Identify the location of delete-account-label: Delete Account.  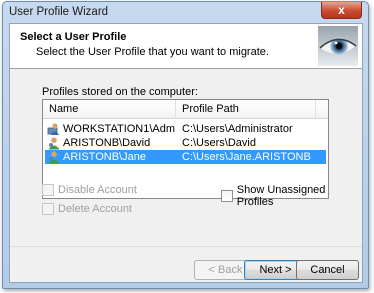
(95, 209).